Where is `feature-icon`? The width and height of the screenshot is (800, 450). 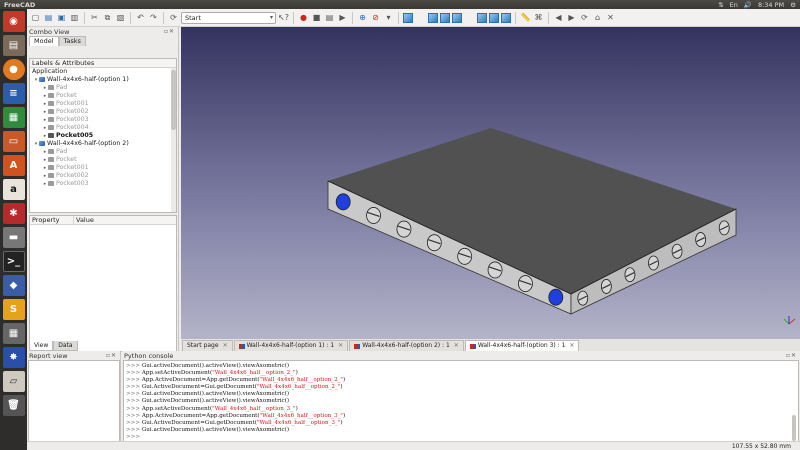 feature-icon is located at coordinates (51, 95).